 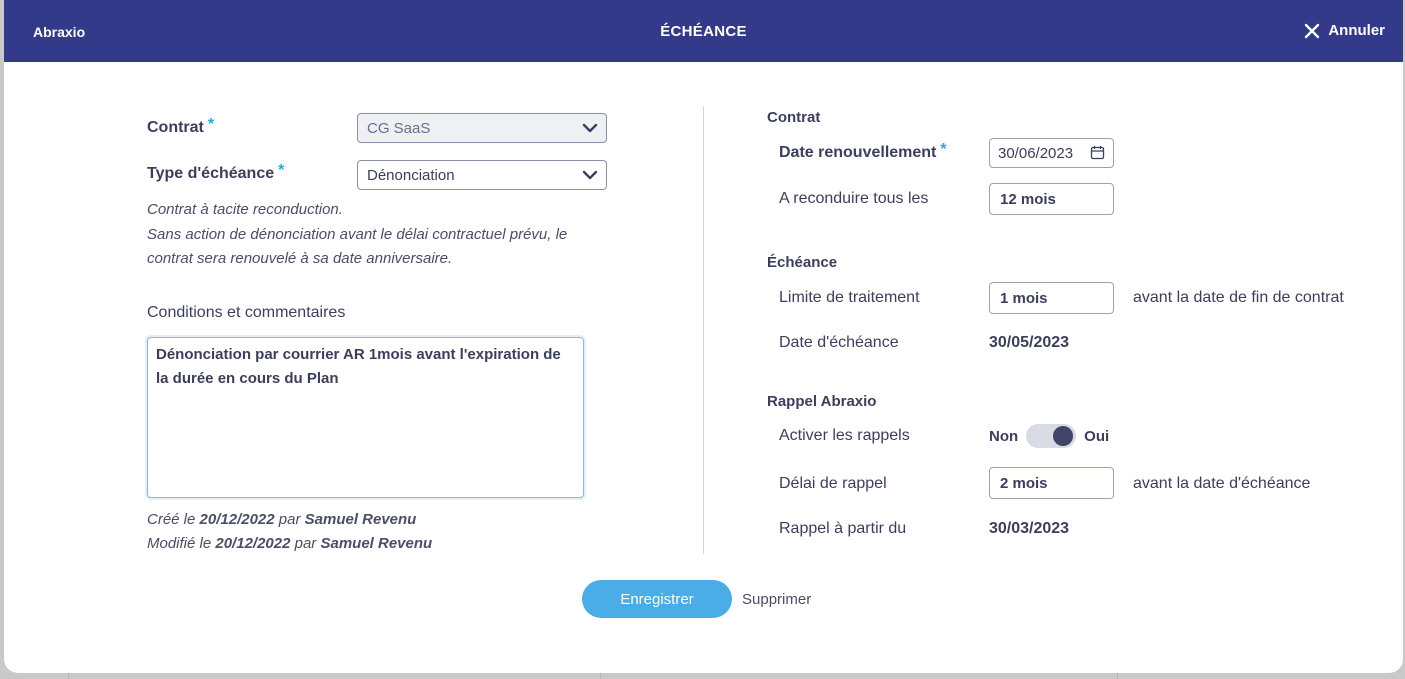 What do you see at coordinates (482, 128) in the screenshot?
I see `contract-select: CG SaaS` at bounding box center [482, 128].